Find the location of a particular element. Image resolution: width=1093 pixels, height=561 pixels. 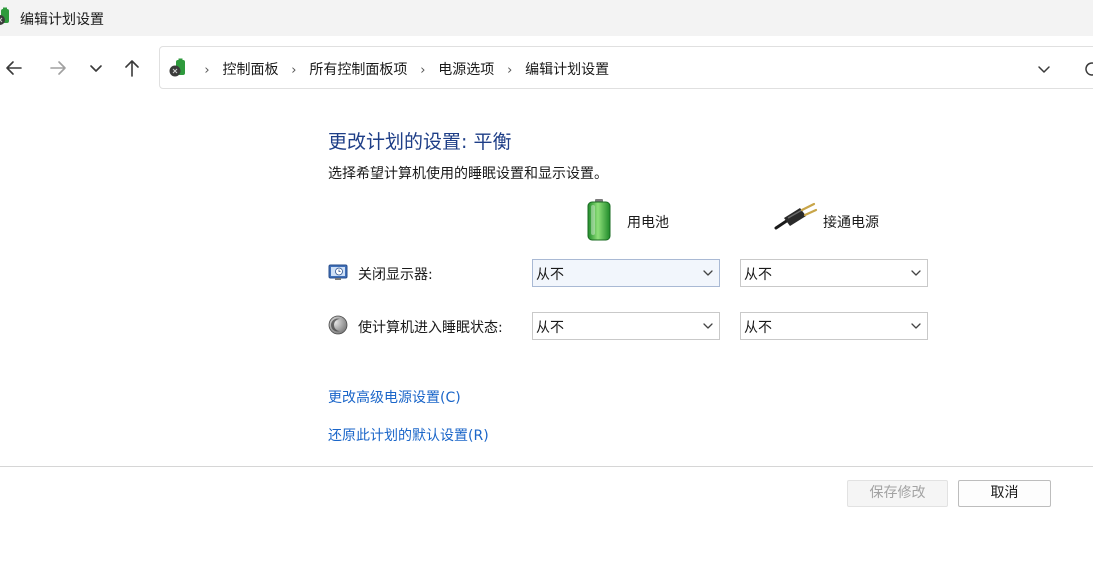

column-header-battery: 用电池 is located at coordinates (654, 220).